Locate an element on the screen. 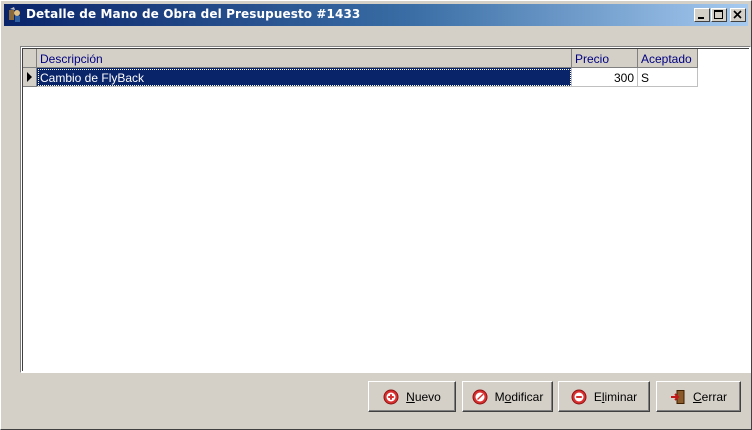 Image resolution: width=752 pixels, height=430 pixels. cell-precio: 300 is located at coordinates (605, 77).